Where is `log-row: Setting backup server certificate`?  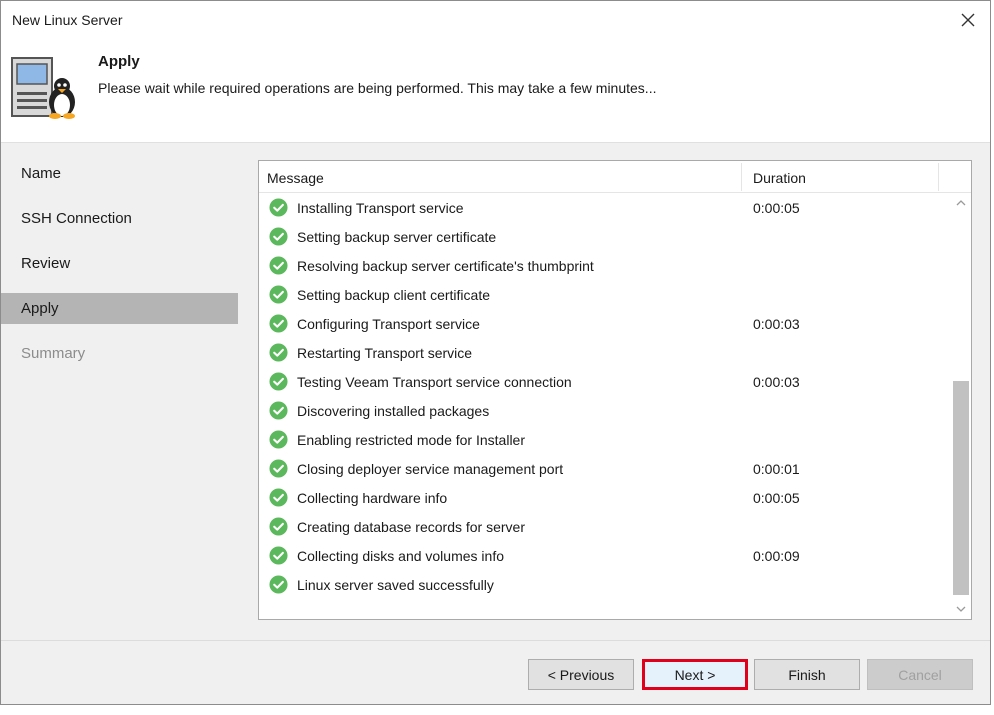 log-row: Setting backup server certificate is located at coordinates (604, 236).